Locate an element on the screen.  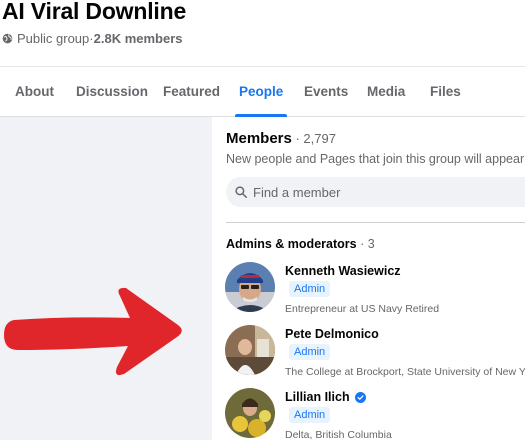
tab-files: Files is located at coordinates (445, 92).